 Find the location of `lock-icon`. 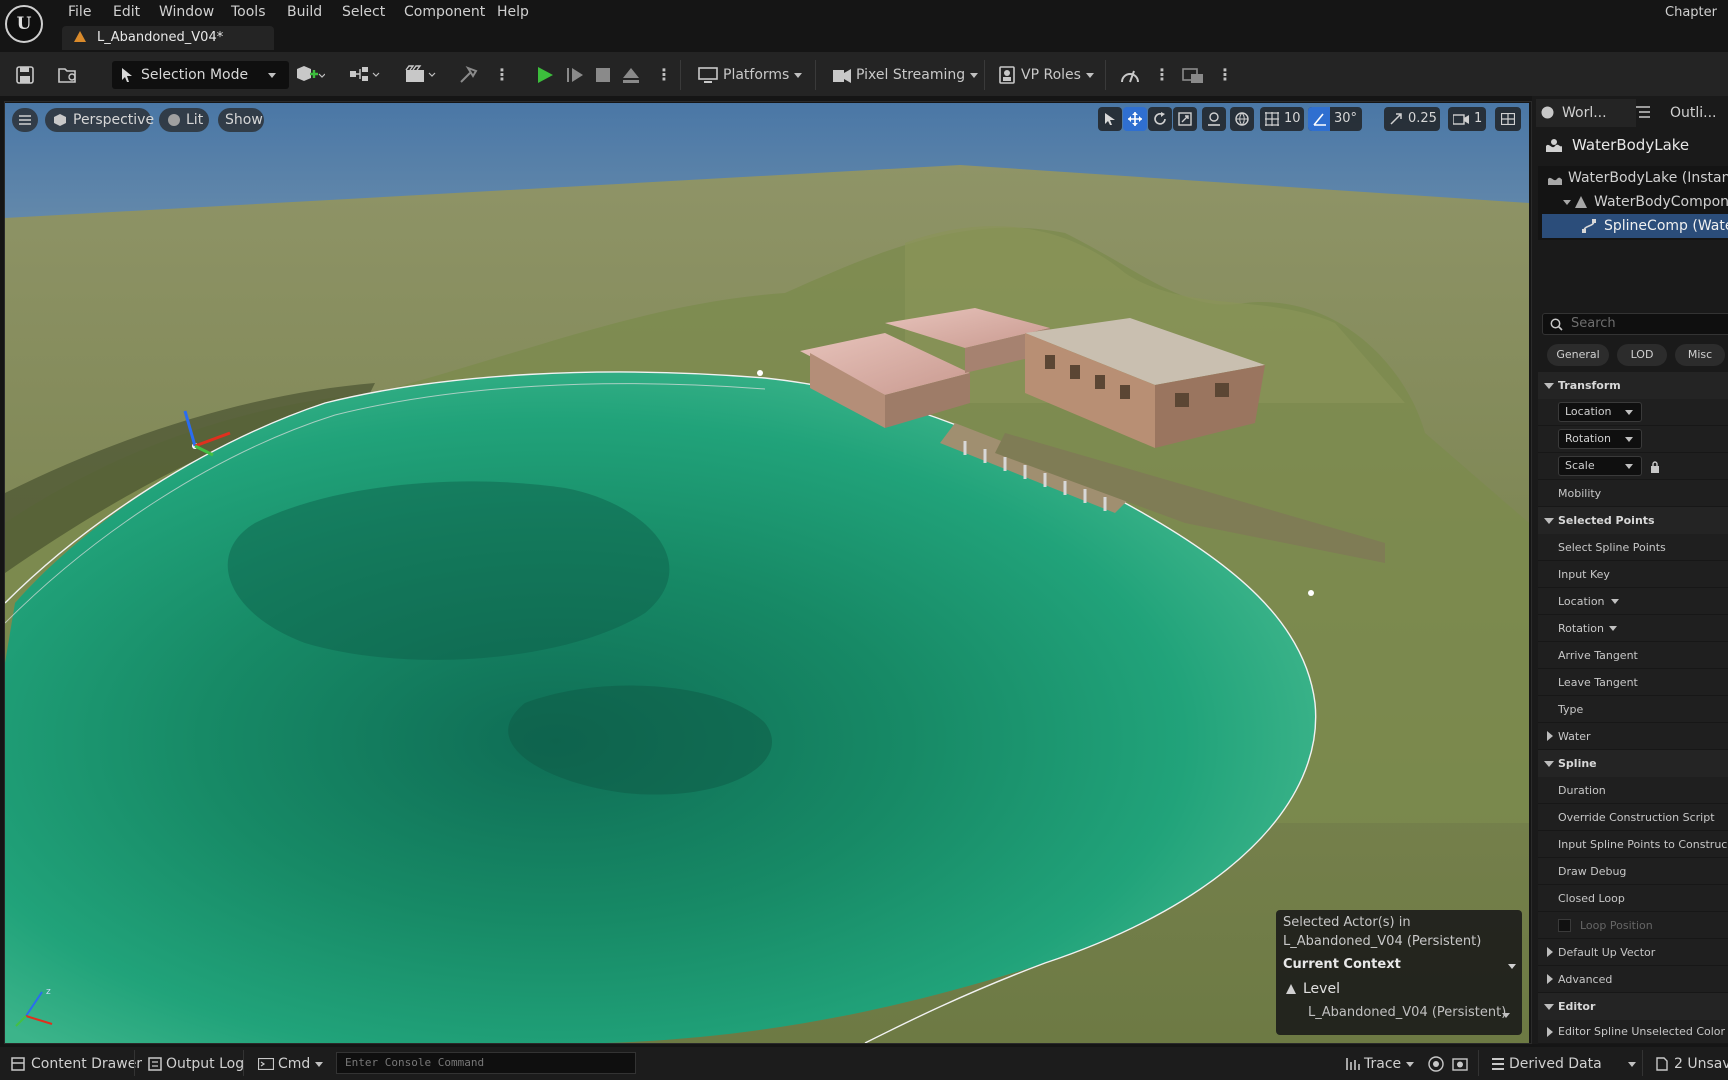

lock-icon is located at coordinates (1655, 467).